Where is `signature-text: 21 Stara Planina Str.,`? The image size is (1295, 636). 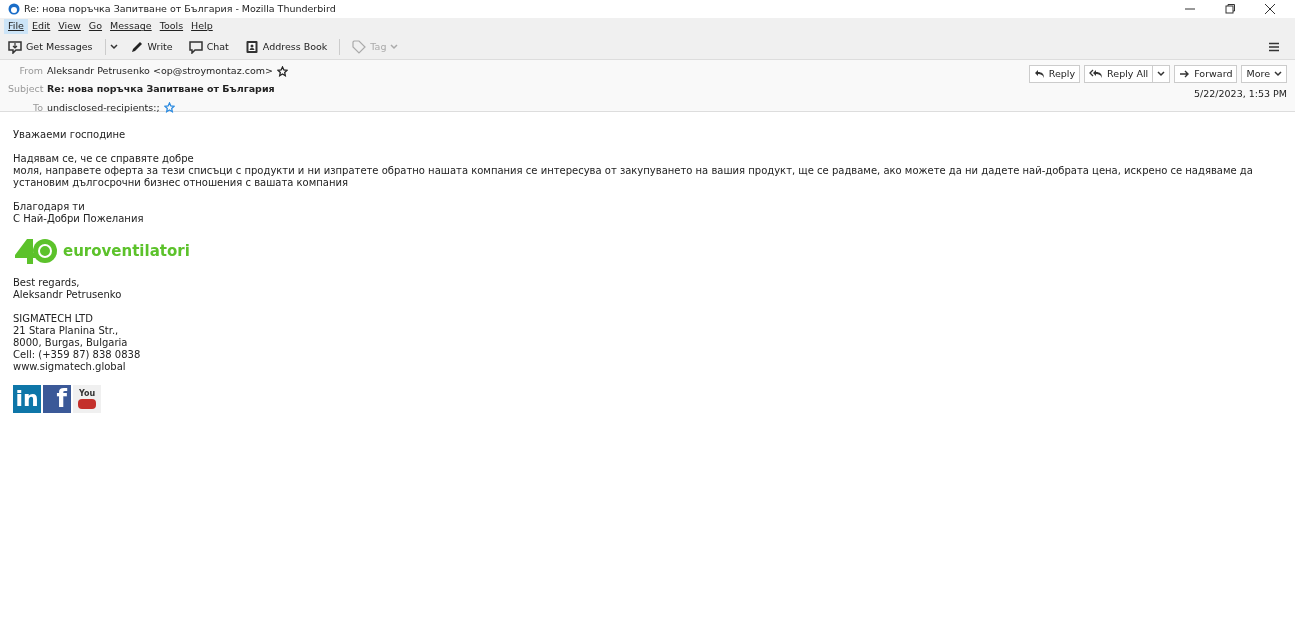
signature-text: 21 Stara Planina Str., is located at coordinates (66, 331).